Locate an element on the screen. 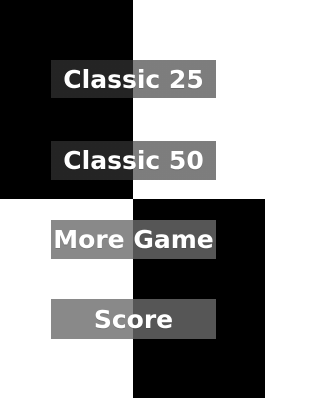  classic-25-label: Classic 25 is located at coordinates (133, 79).